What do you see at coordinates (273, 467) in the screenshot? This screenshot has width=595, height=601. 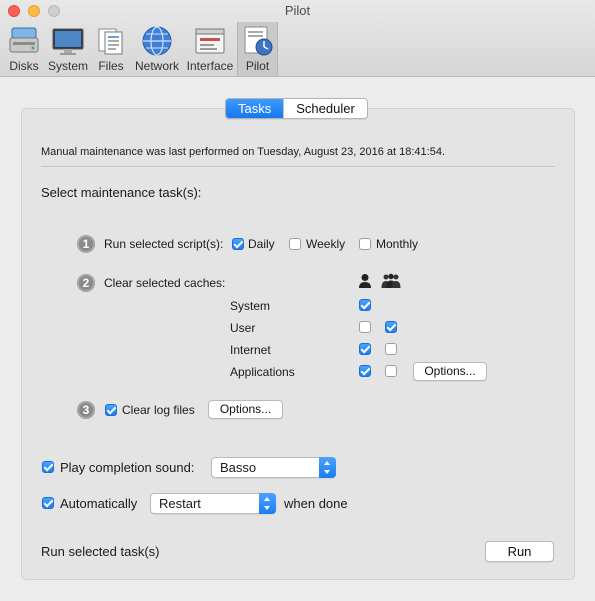 I see `sound-popup: Basso` at bounding box center [273, 467].